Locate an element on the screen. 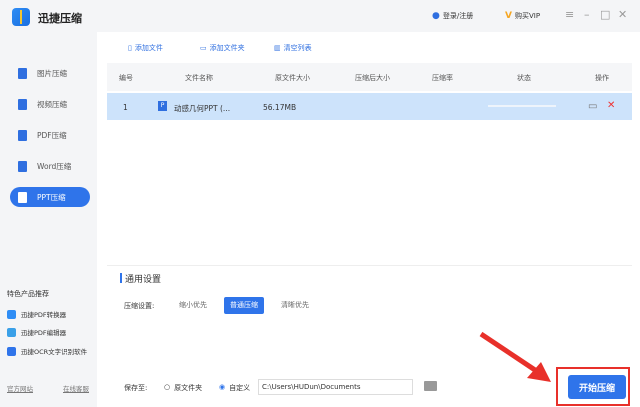  word-icon is located at coordinates (22, 166).